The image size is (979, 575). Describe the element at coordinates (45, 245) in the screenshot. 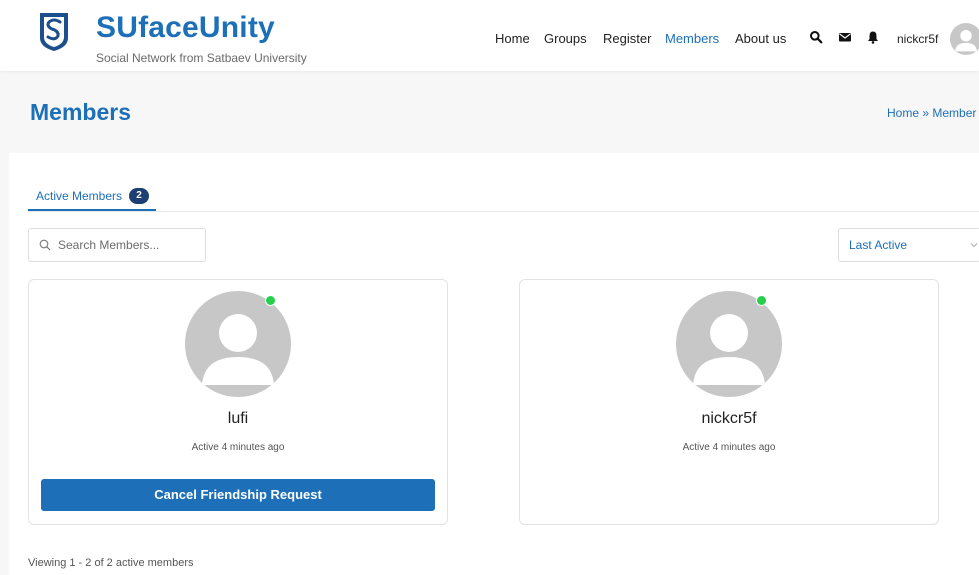

I see `search-input-icon` at that location.